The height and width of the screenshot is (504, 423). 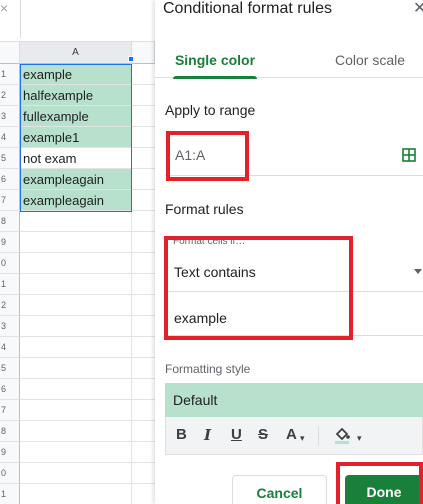 I want to click on cell-a4: example1, so click(x=76, y=137).